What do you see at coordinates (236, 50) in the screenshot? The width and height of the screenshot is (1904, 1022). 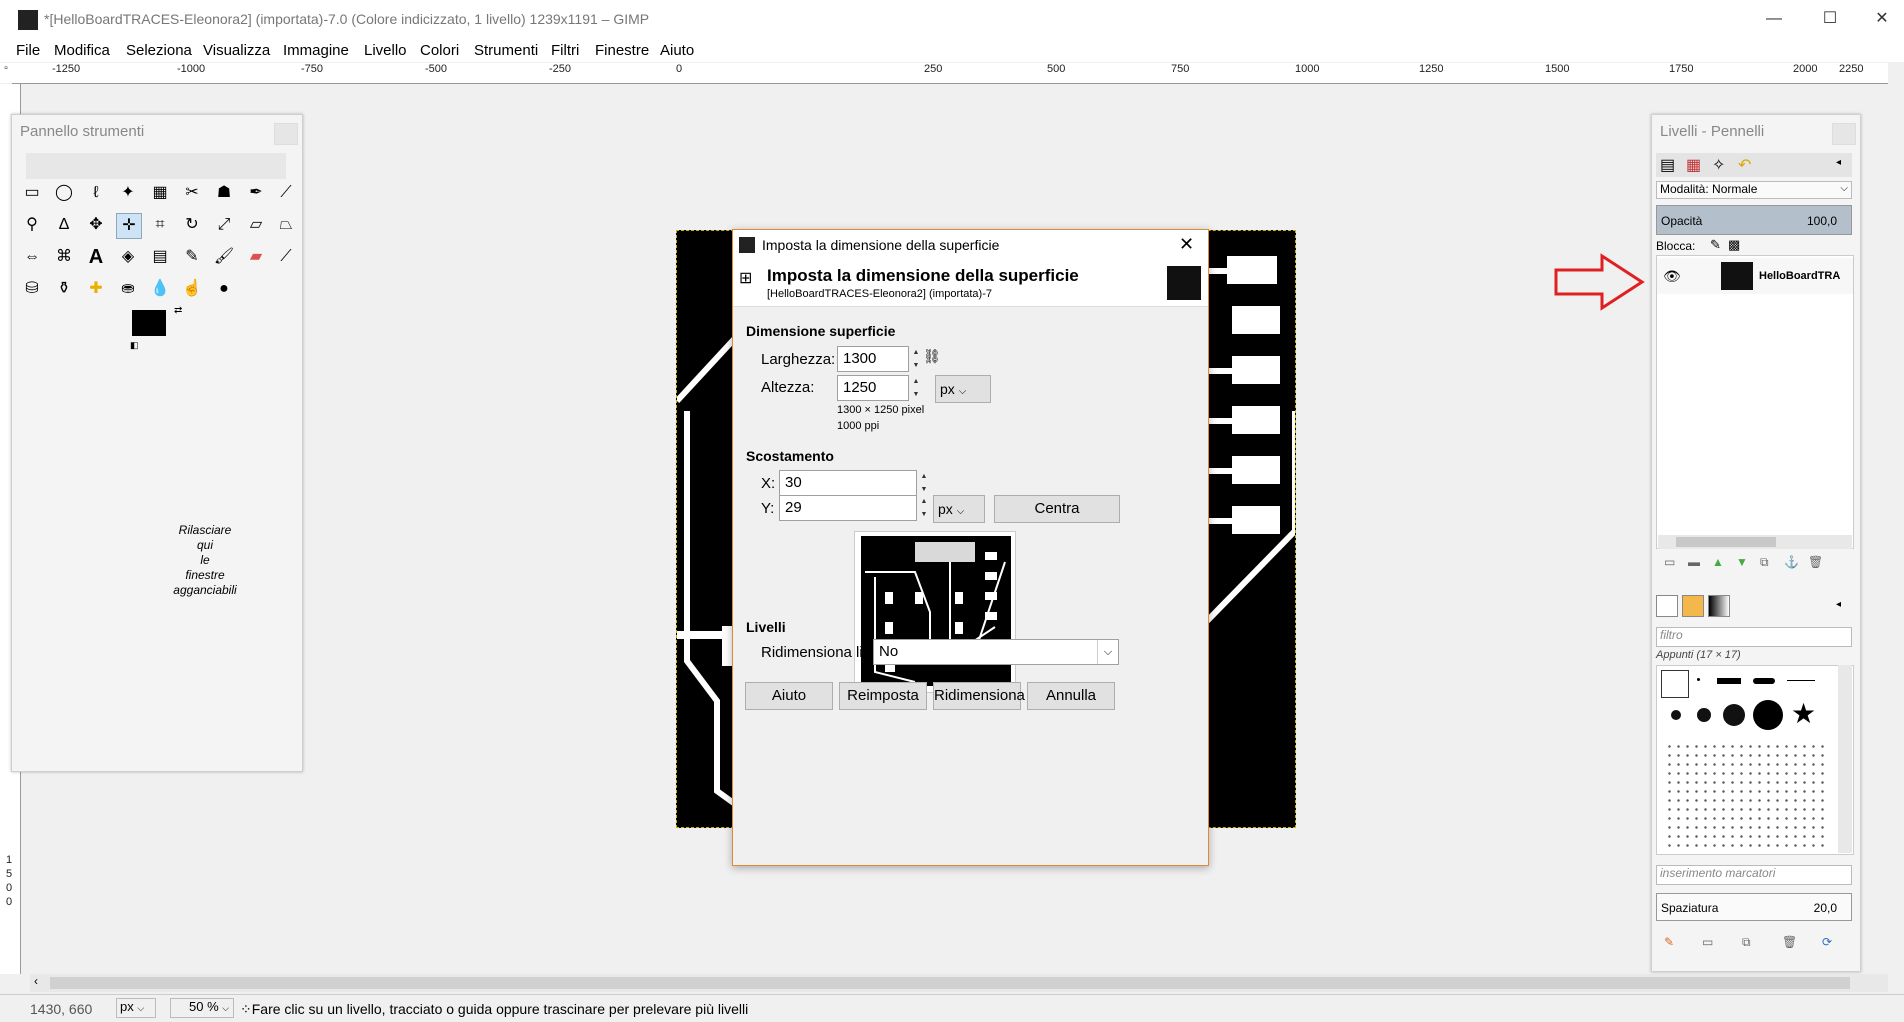 I see `menu-visualizza: Visualizza` at bounding box center [236, 50].